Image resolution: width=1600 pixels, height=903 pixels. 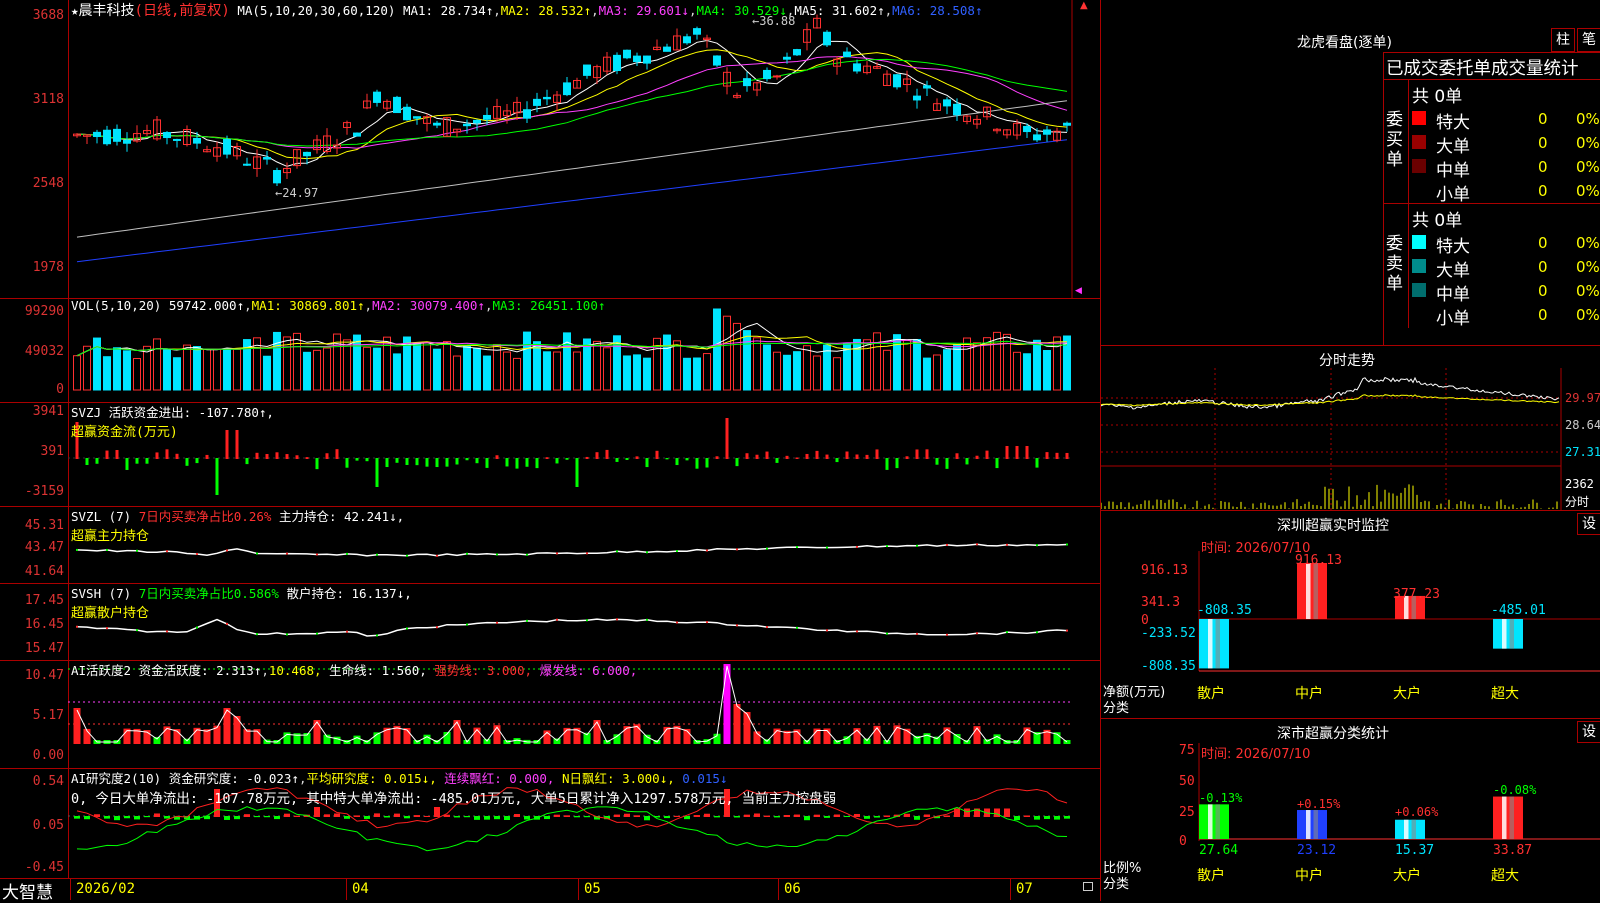 What do you see at coordinates (1312, 591) in the screenshot?
I see `monitor-bar` at bounding box center [1312, 591].